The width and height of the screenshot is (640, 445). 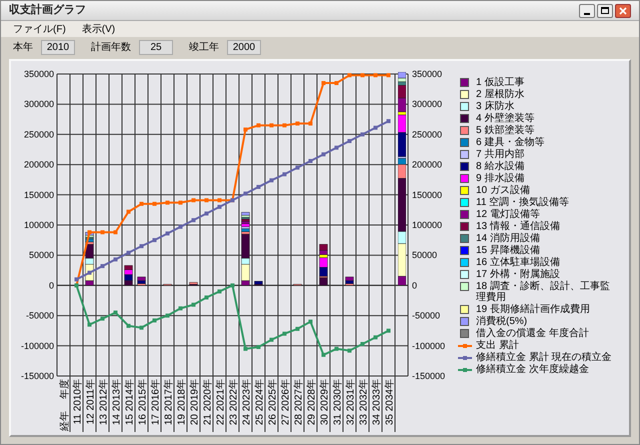 I want to click on legend-label: 19 長期修繕計画作成費用, so click(x=533, y=309).